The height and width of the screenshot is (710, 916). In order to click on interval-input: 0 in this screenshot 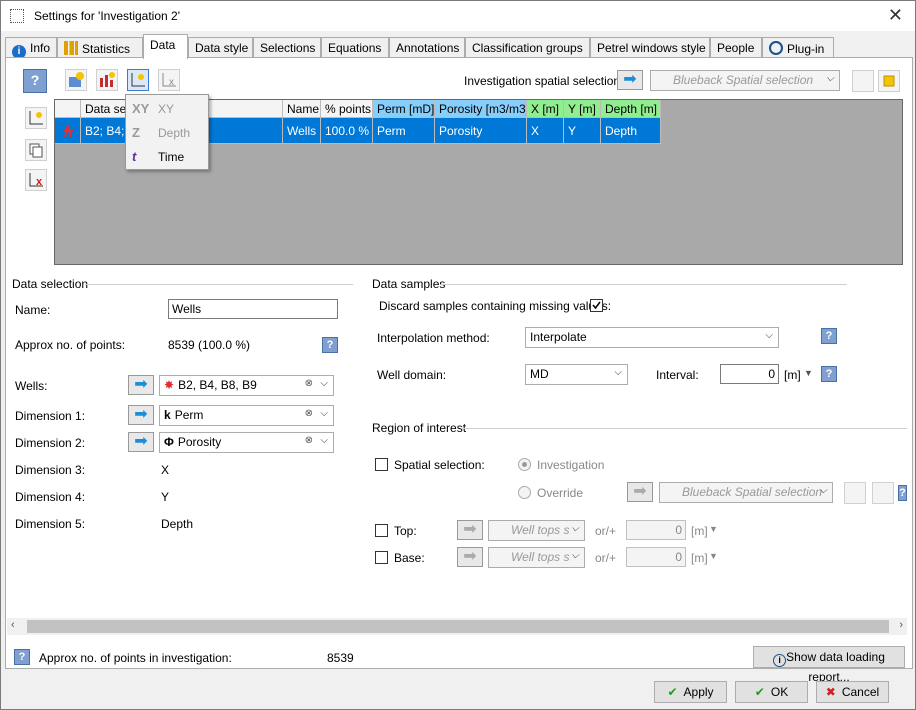, I will do `click(749, 374)`.